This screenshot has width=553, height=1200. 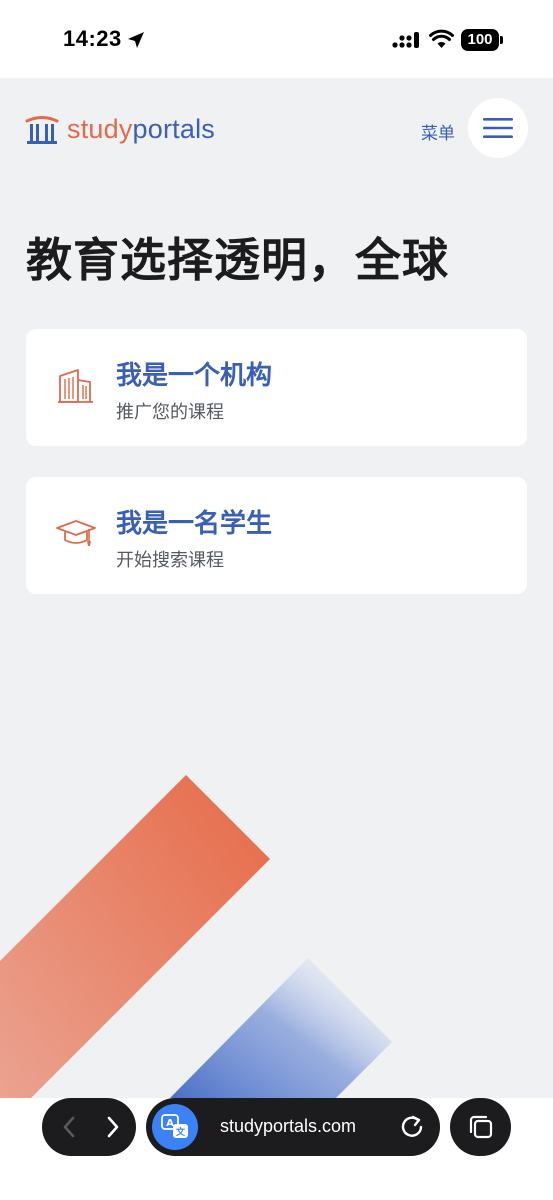 What do you see at coordinates (136, 40) in the screenshot?
I see `location-arrow-icon` at bounding box center [136, 40].